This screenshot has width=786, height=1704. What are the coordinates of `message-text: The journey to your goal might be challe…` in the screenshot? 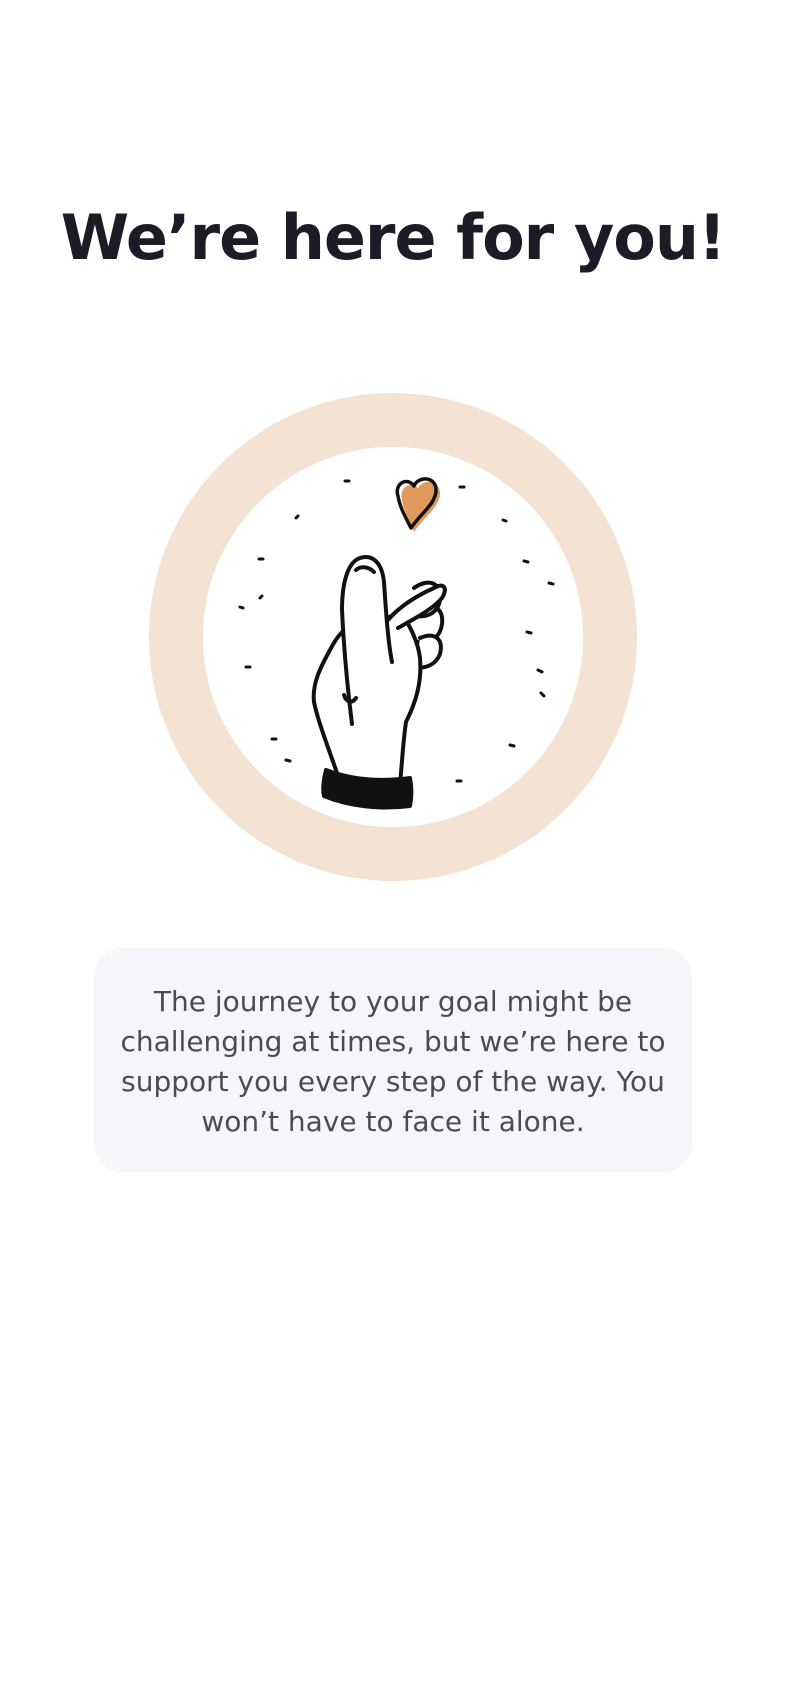 It's located at (393, 1061).